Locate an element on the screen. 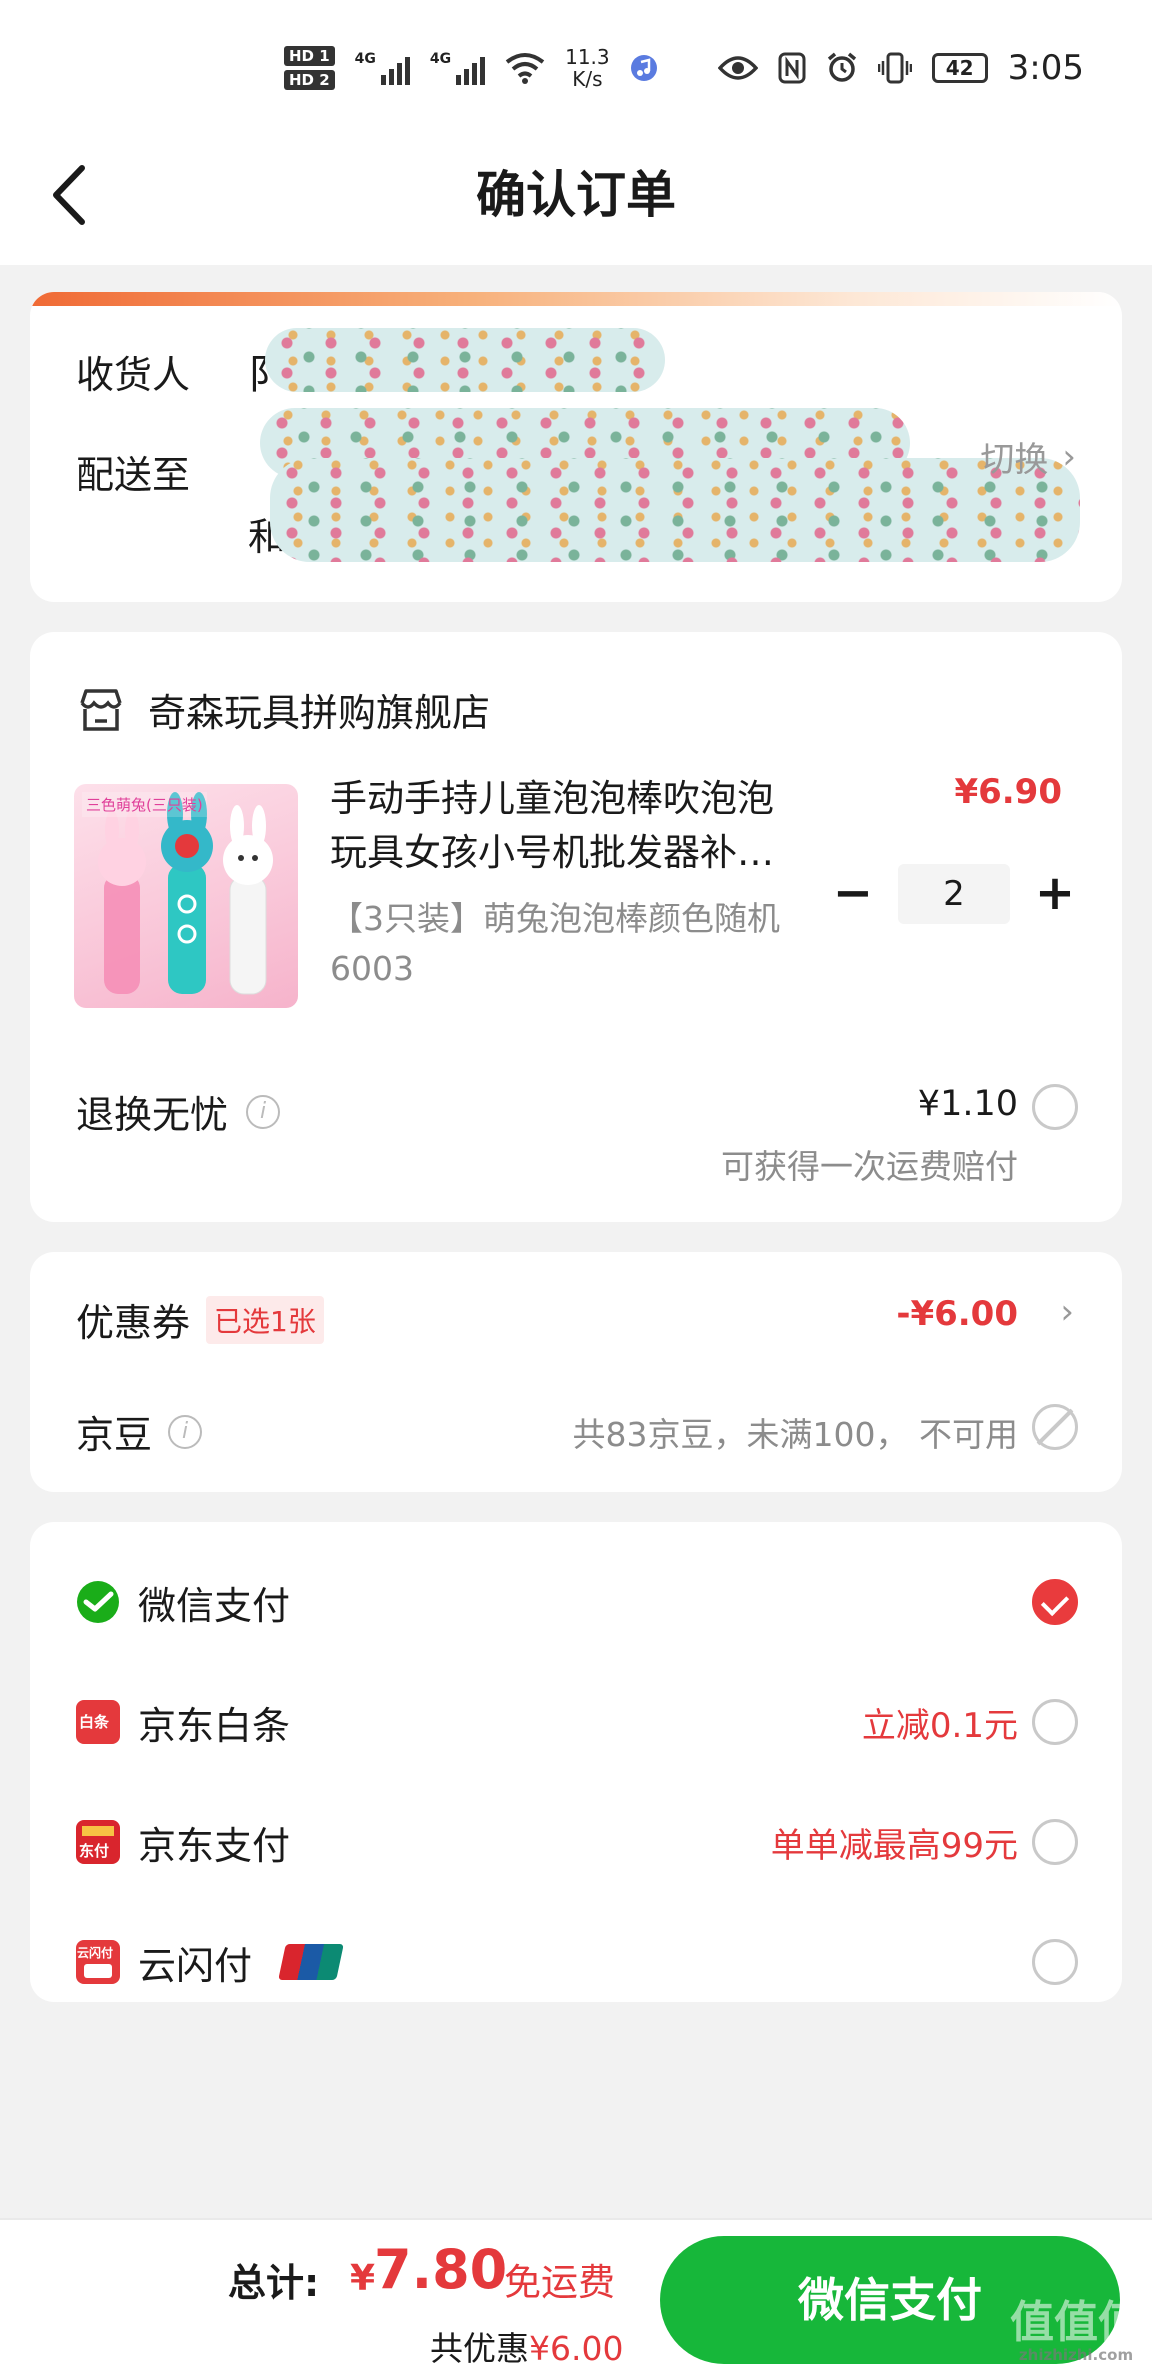 The height and width of the screenshot is (2376, 1152). vibrate-icon is located at coordinates (894, 68).